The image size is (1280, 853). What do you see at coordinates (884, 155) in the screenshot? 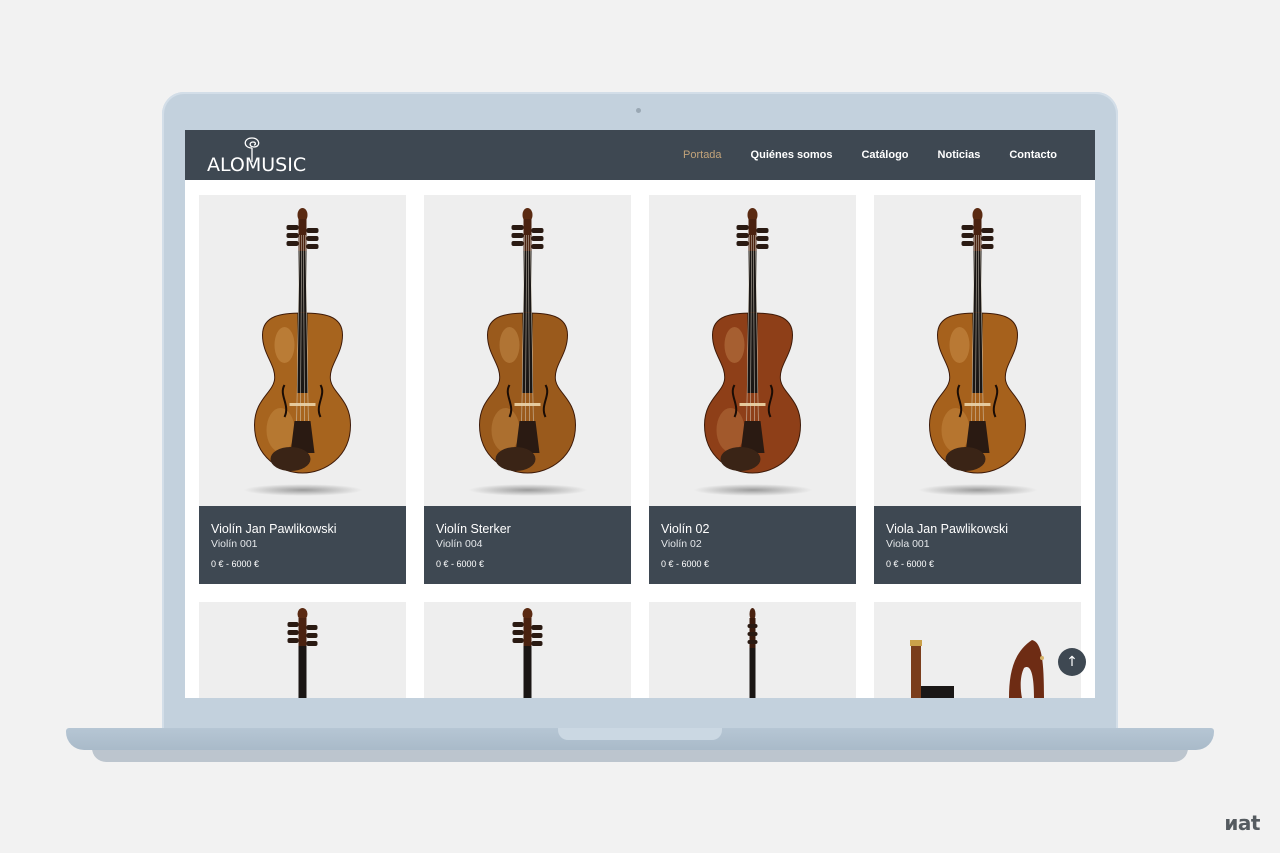
I see `nav-catalogo: Catálogo` at bounding box center [884, 155].